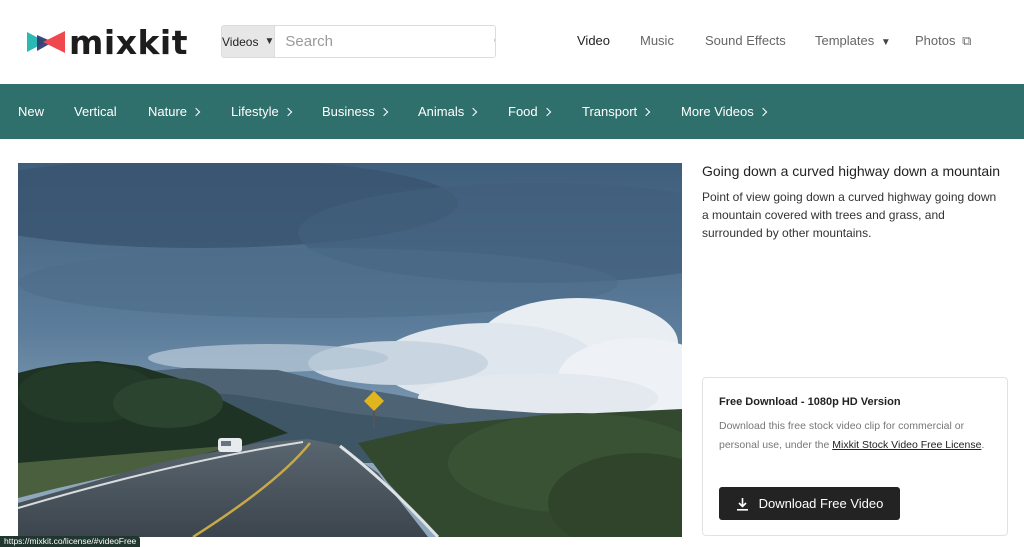 The height and width of the screenshot is (547, 1024). I want to click on category-more-videos: More Videos, so click(724, 111).